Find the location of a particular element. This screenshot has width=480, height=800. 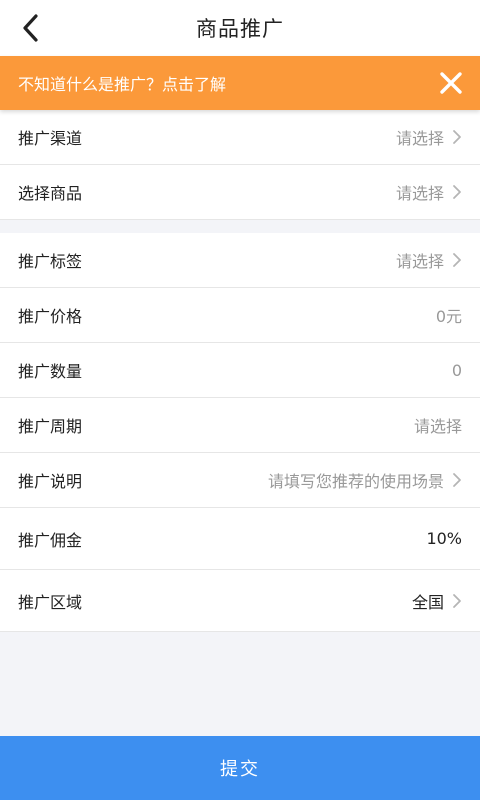

row-label: 推广标签 is located at coordinates (50, 261).